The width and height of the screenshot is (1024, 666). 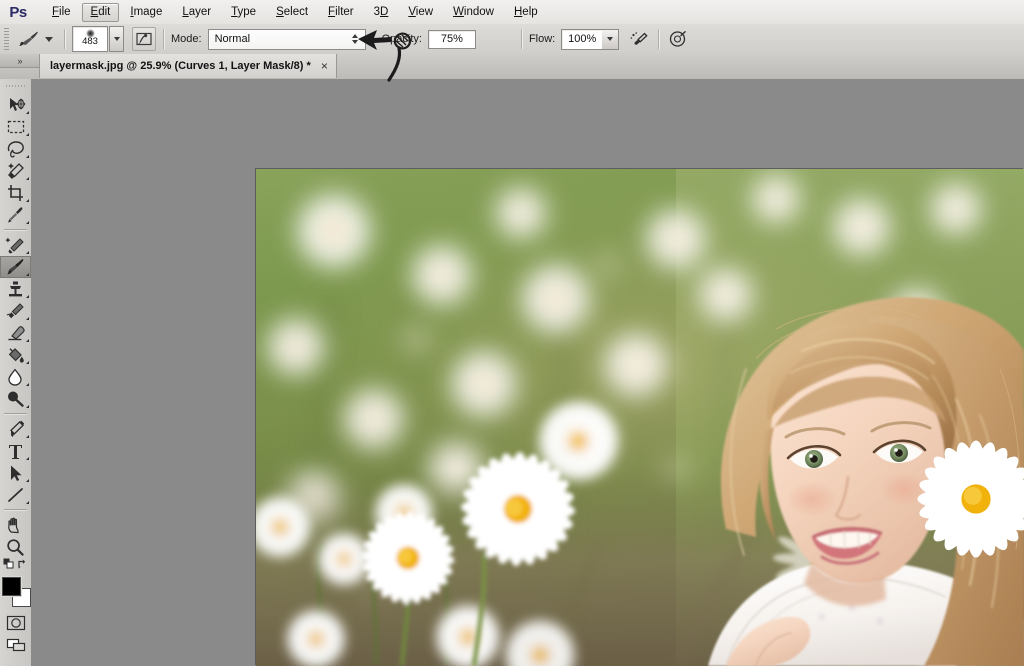 I want to click on brush-preset-chevron-down-icon, so click(x=49, y=39).